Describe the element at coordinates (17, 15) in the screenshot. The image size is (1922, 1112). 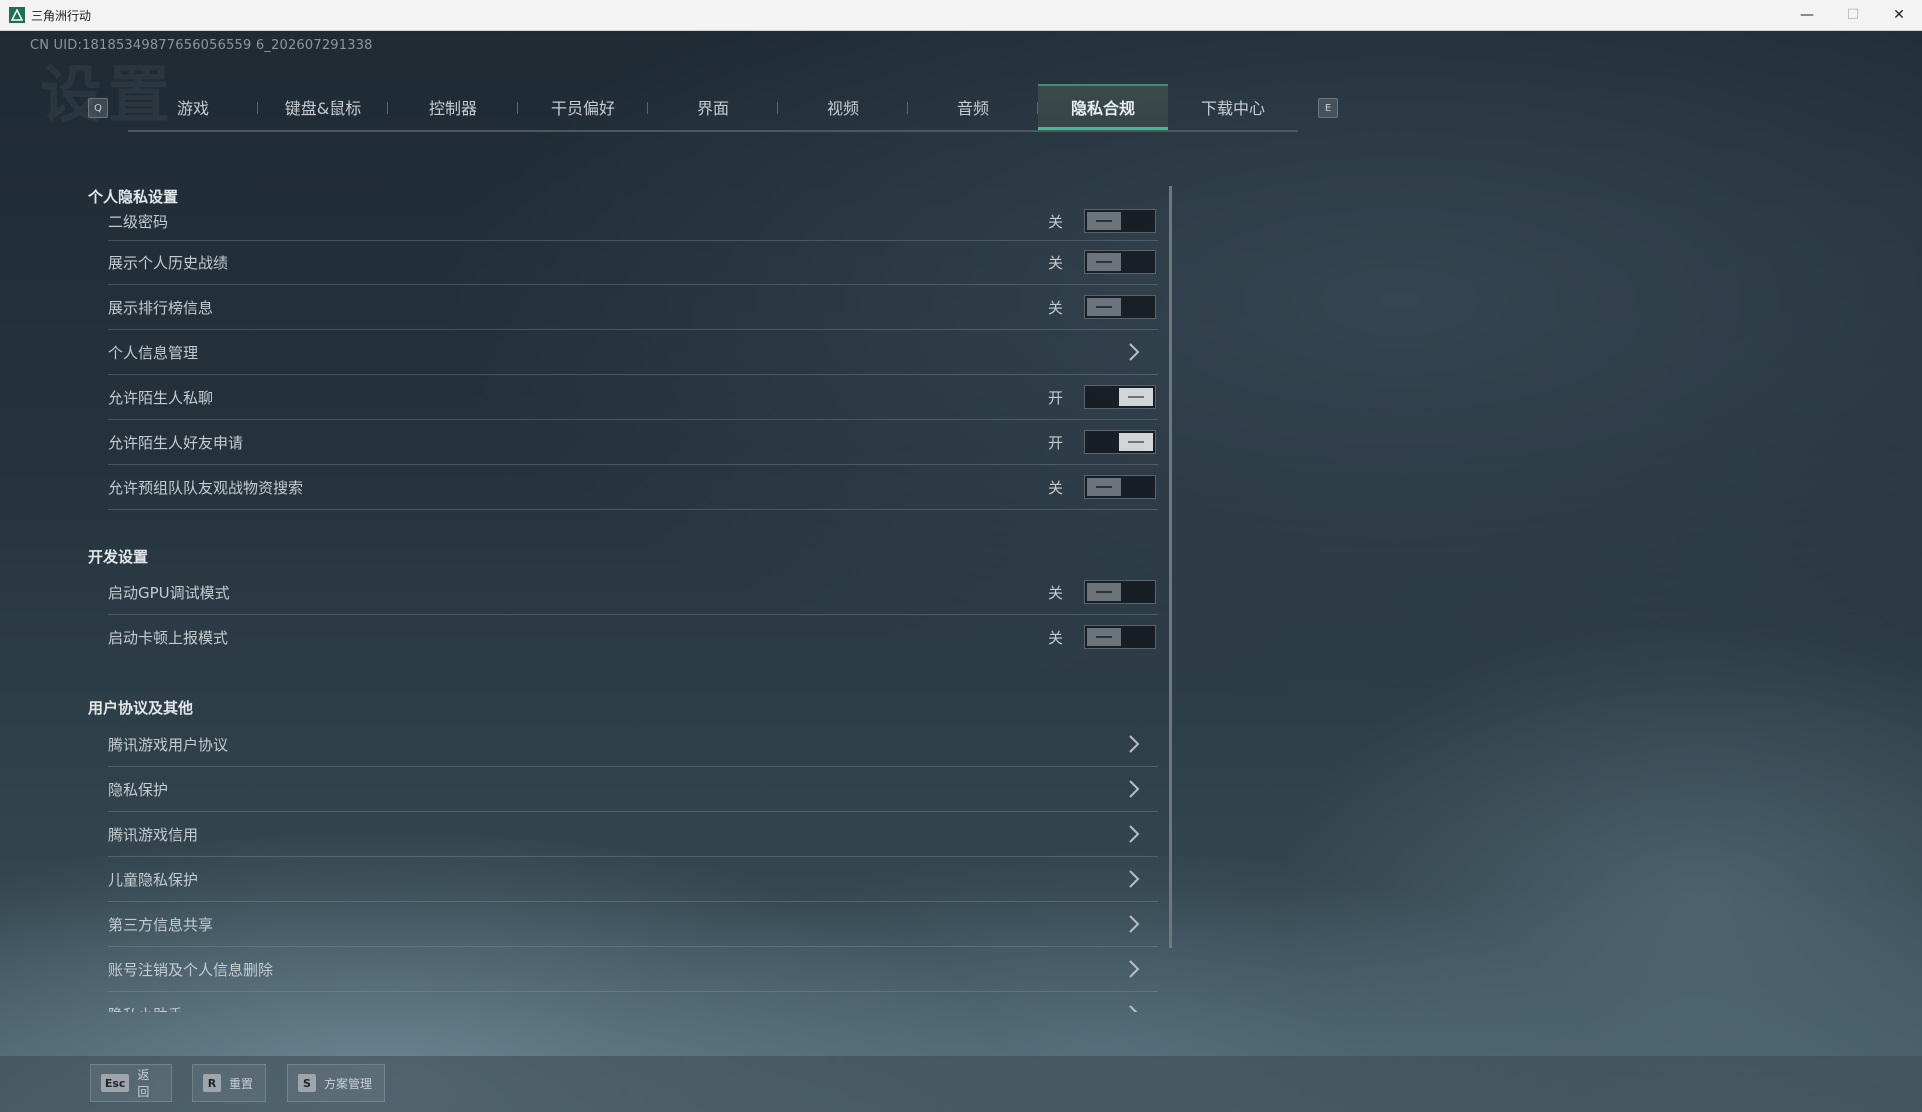
I see `app-logo-icon` at that location.